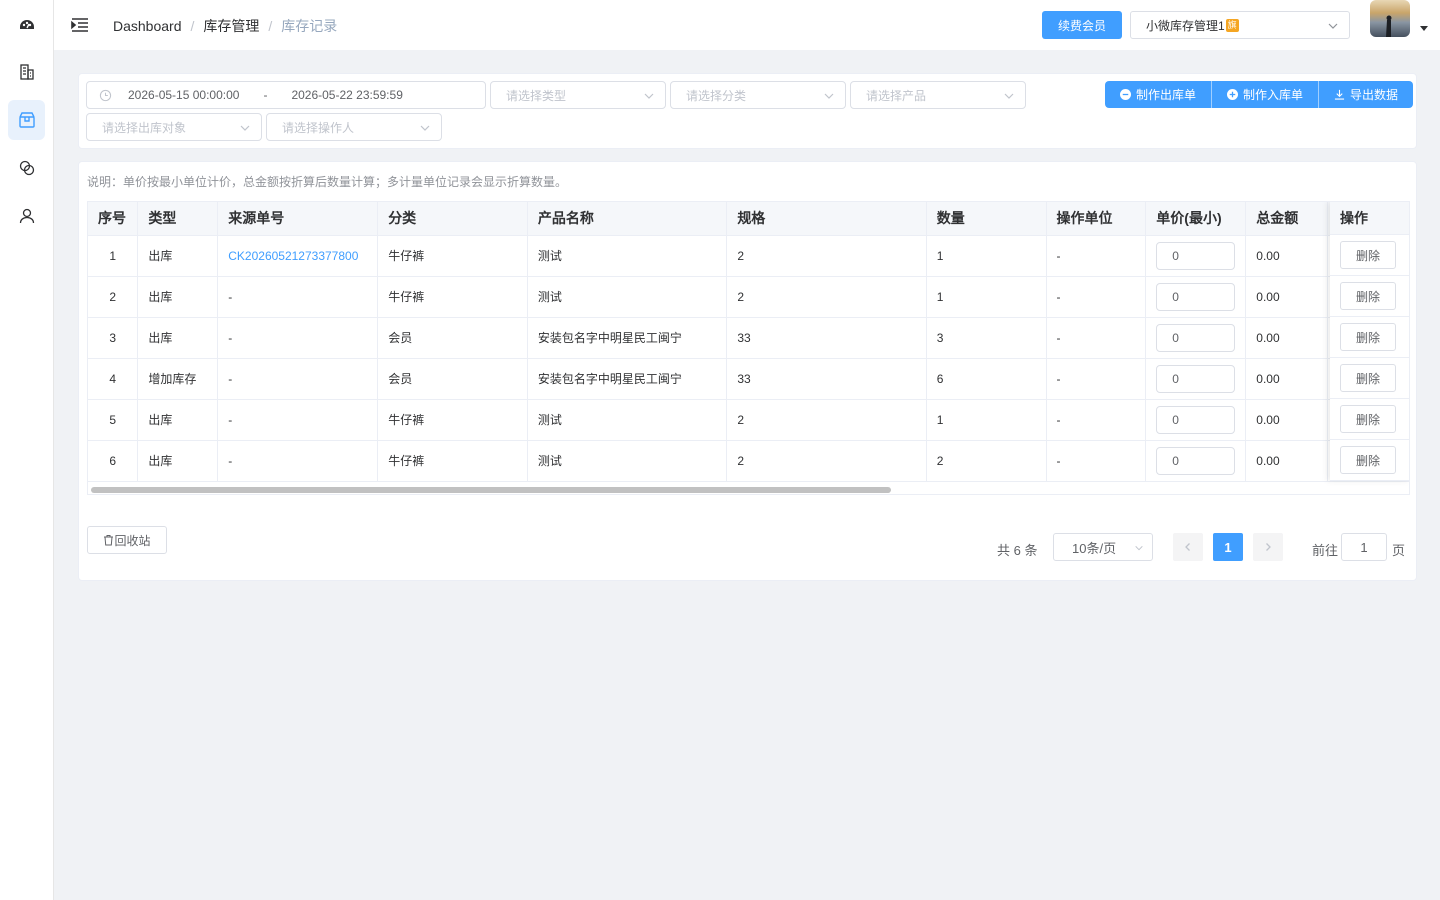 The image size is (1440, 900). Describe the element at coordinates (986, 379) in the screenshot. I see `cell-qty: 6` at that location.